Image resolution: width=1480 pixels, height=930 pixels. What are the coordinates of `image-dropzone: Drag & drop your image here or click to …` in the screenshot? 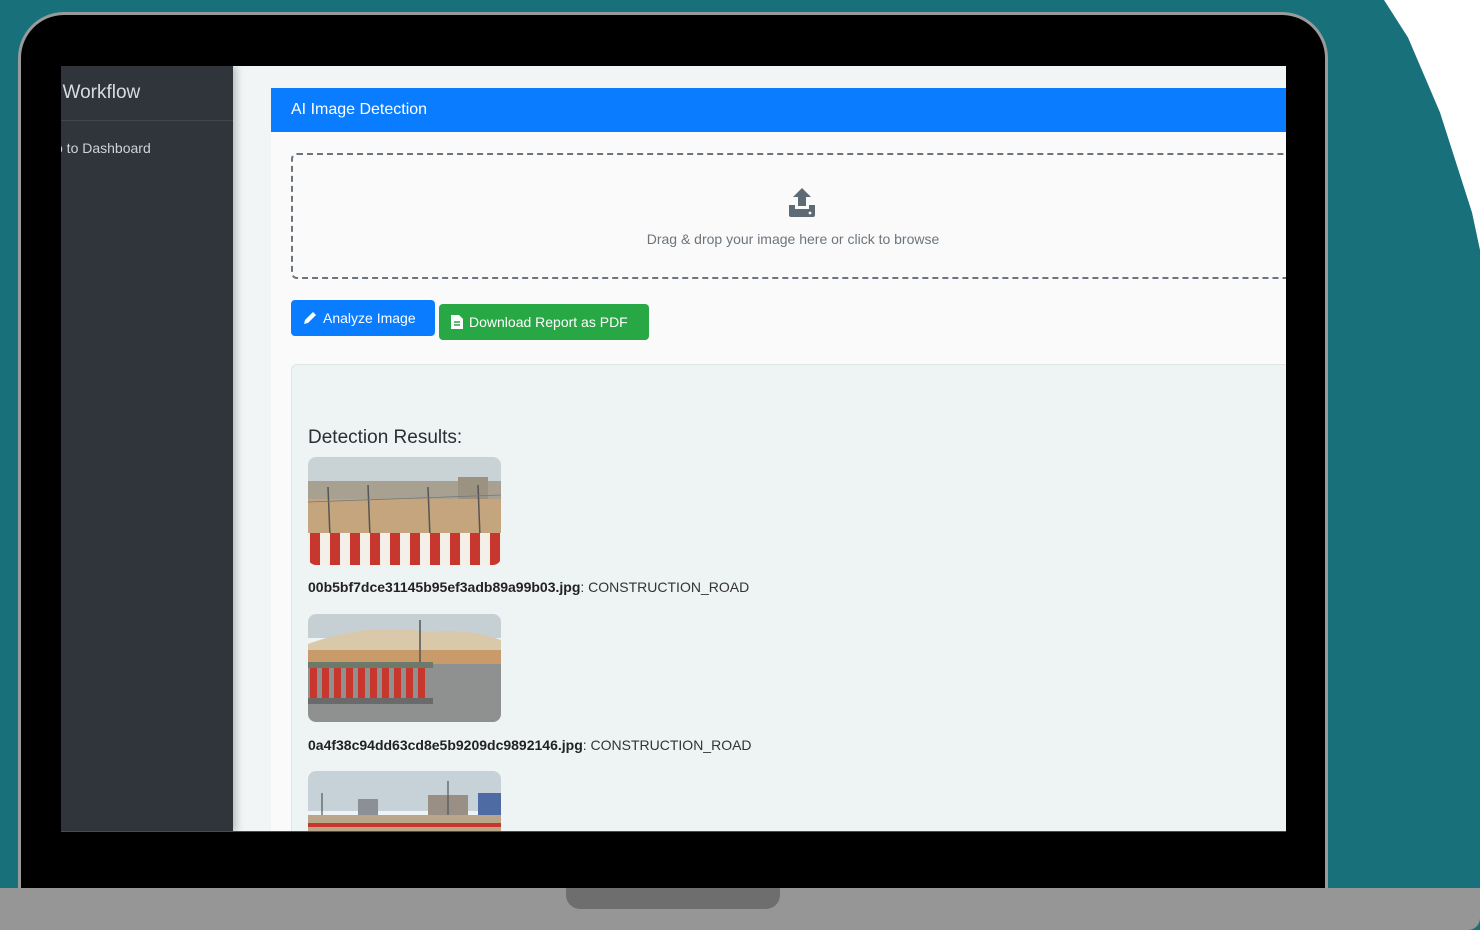 It's located at (788, 216).